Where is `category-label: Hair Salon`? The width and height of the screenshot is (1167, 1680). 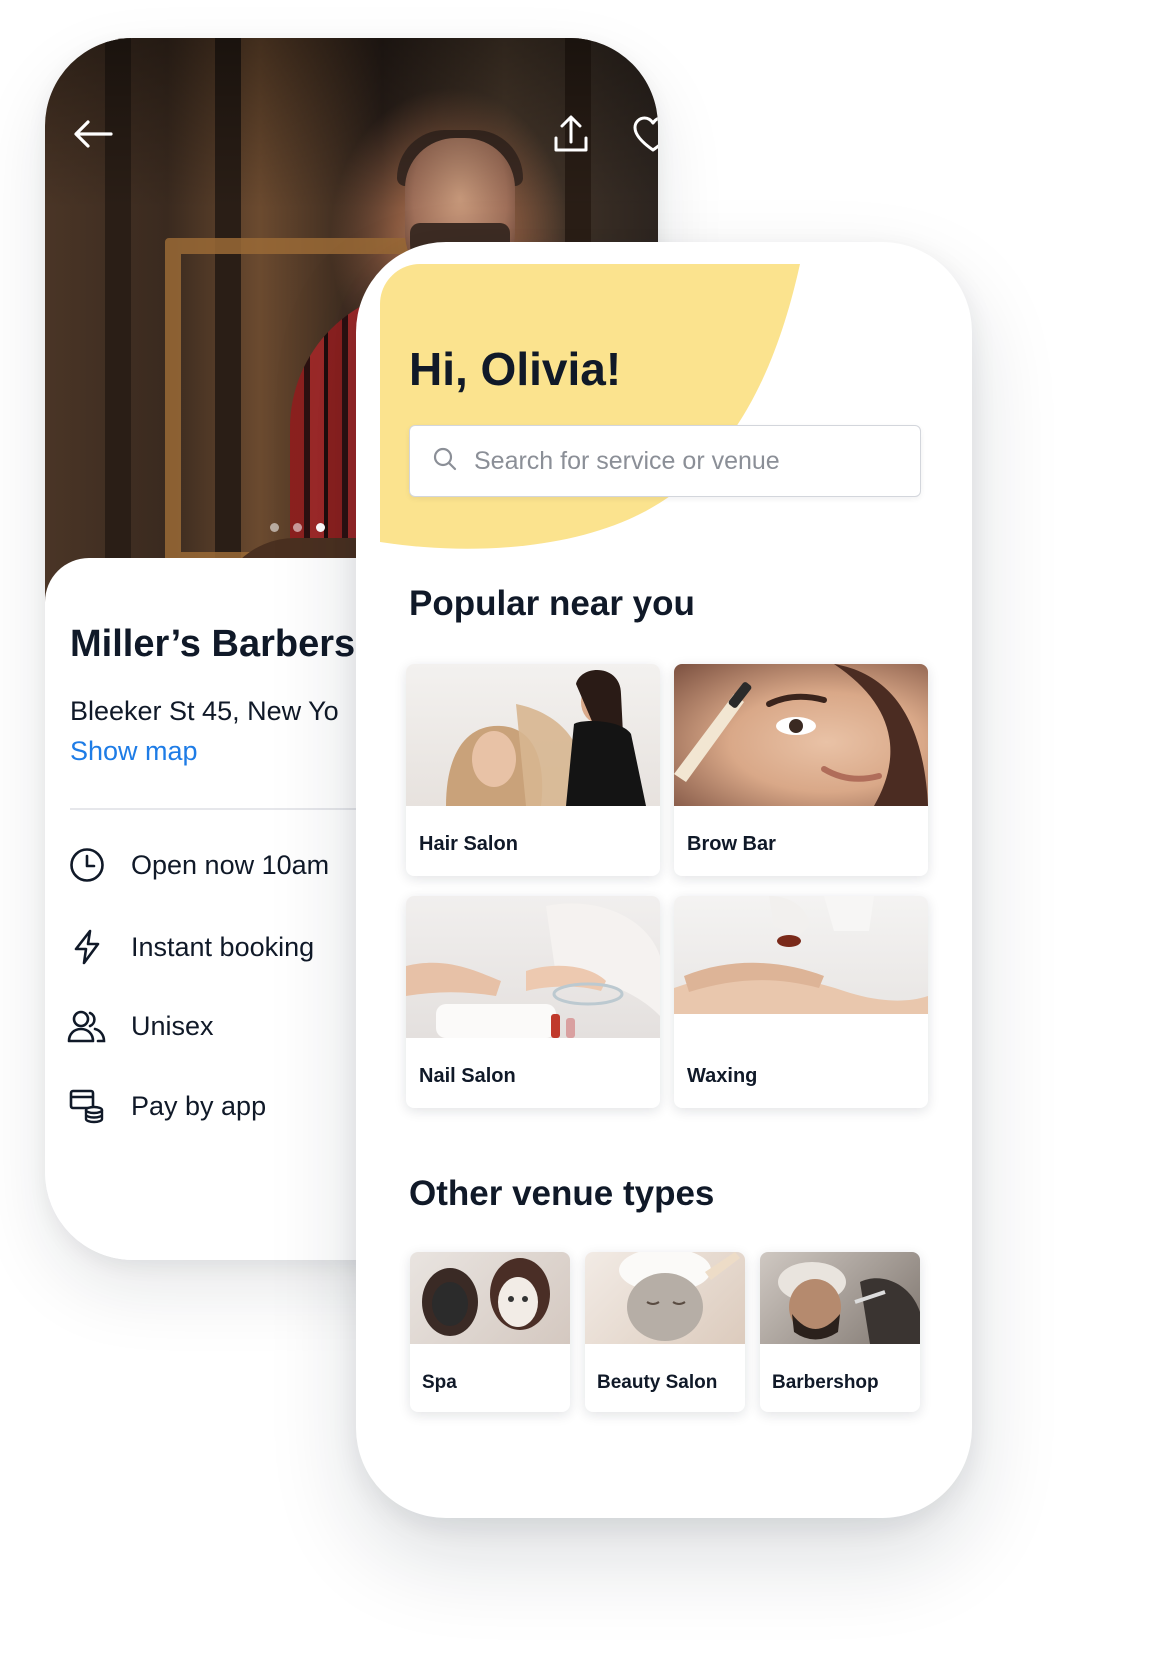
category-label: Hair Salon is located at coordinates (468, 844).